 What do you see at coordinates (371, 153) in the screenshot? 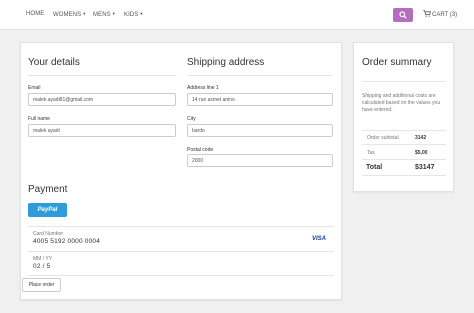
I see `tax-label: Tax` at bounding box center [371, 153].